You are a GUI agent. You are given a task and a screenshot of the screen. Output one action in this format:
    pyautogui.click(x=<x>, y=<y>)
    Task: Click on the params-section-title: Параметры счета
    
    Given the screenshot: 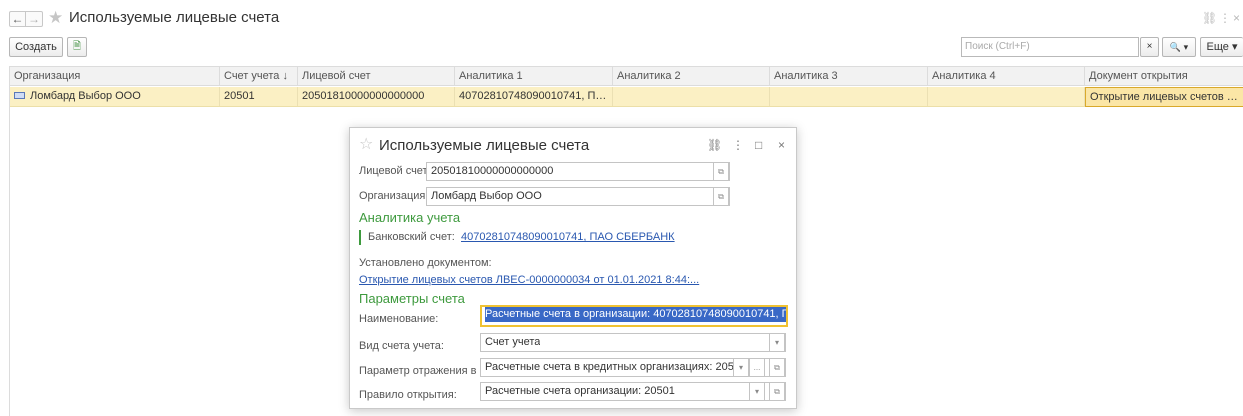 What is the action you would take?
    pyautogui.click(x=412, y=298)
    